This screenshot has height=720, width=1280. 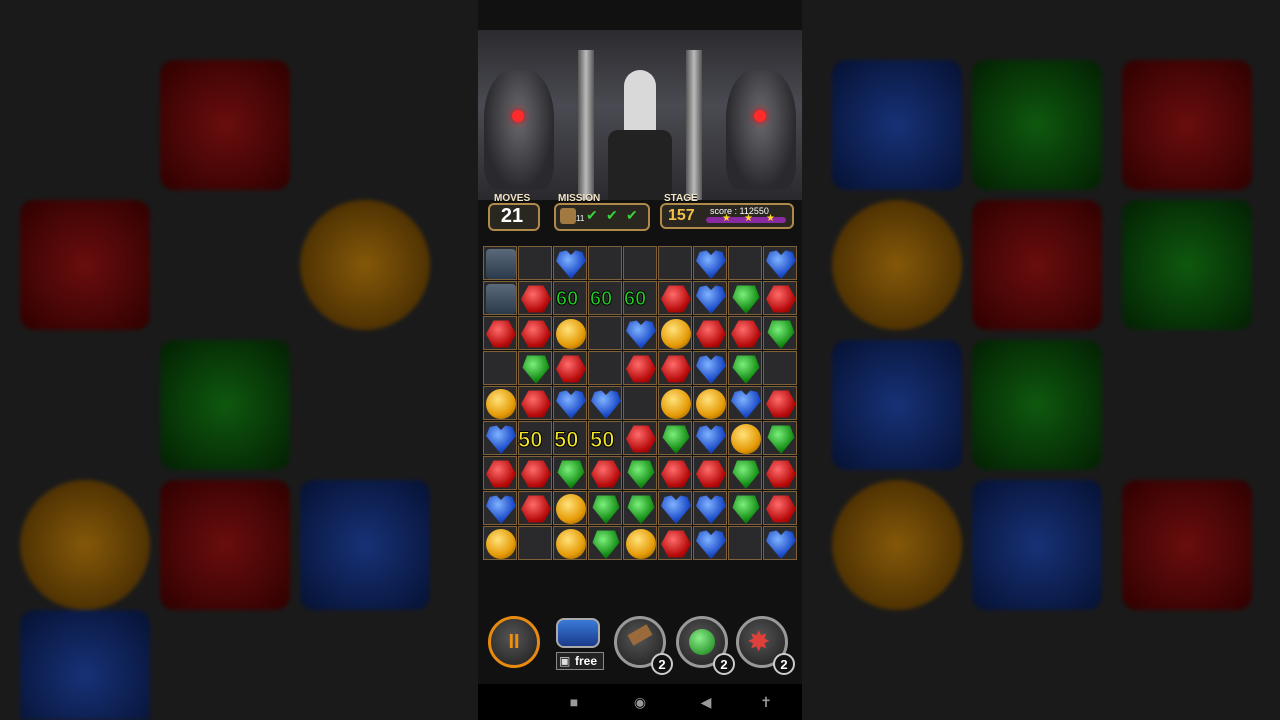 I want to click on gargoyle-left, so click(x=519, y=130).